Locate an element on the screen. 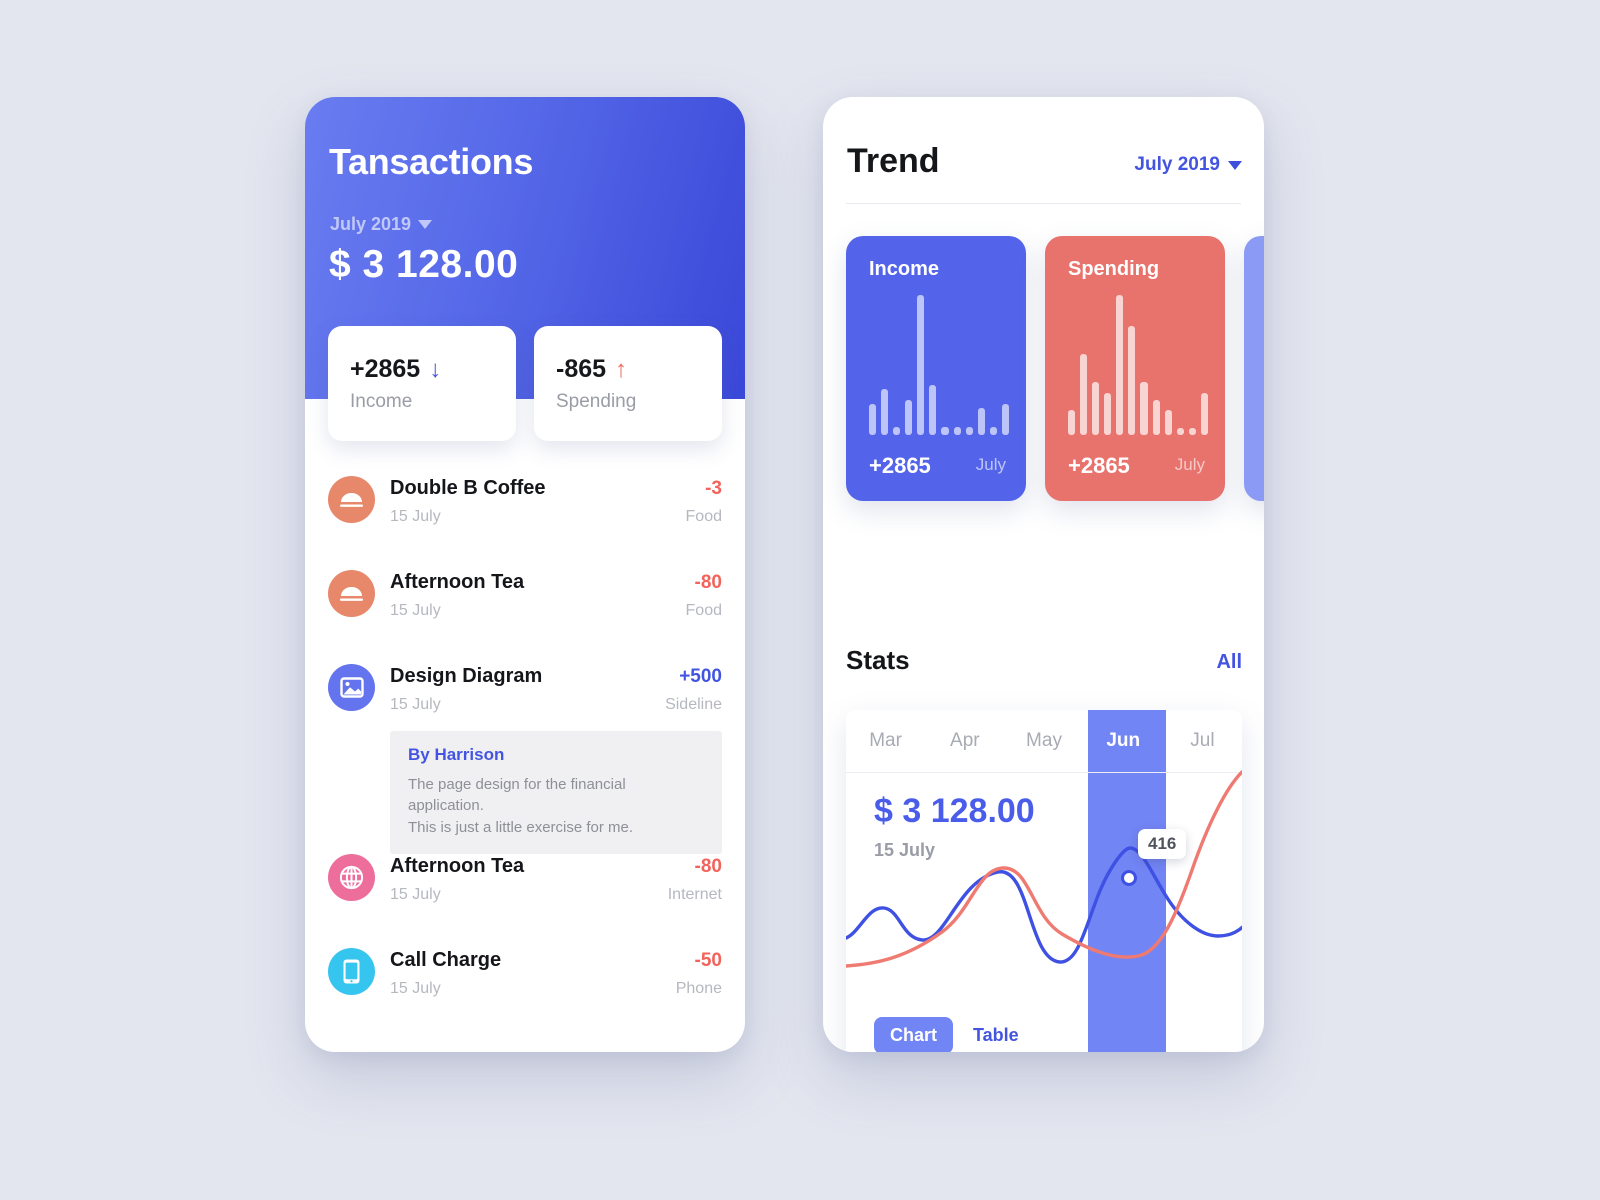 This screenshot has height=1200, width=1600. note-author: By Harrison is located at coordinates (456, 754).